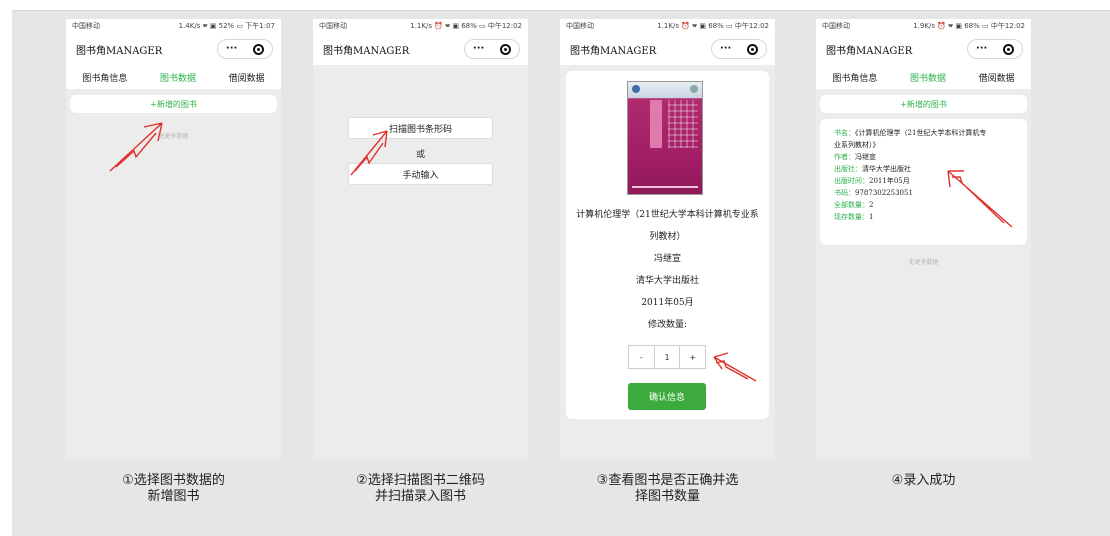 The image size is (1110, 536). I want to click on cover-pattern, so click(683, 124).